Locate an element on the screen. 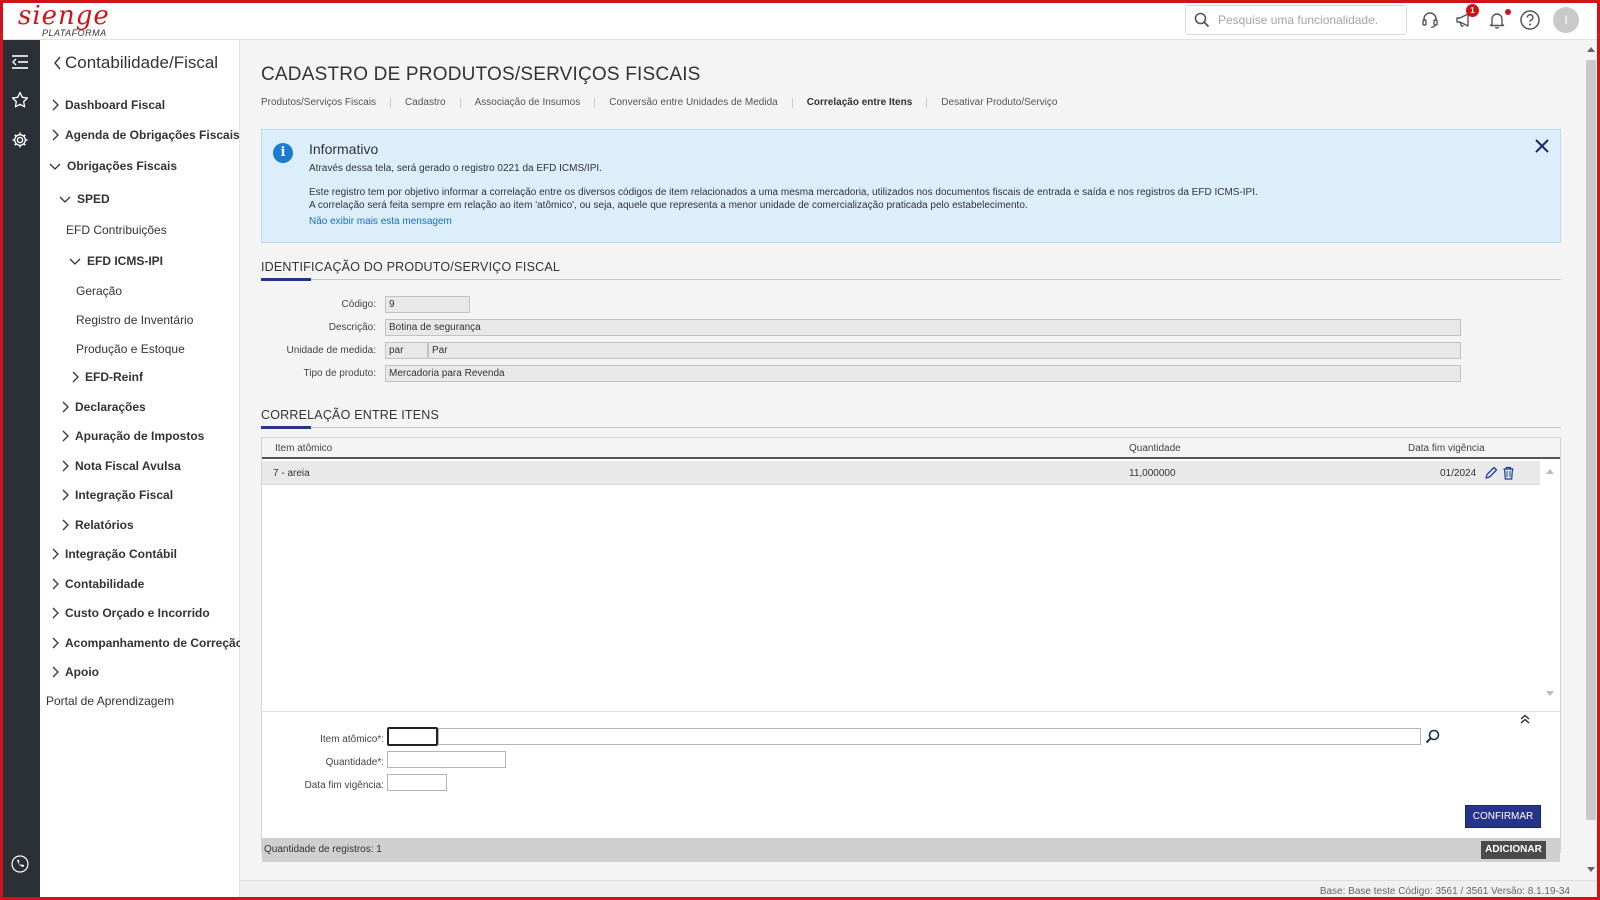 Image resolution: width=1600 pixels, height=900 pixels. tab-desativar-produto: Desativar Produto/Serviço is located at coordinates (998, 103).